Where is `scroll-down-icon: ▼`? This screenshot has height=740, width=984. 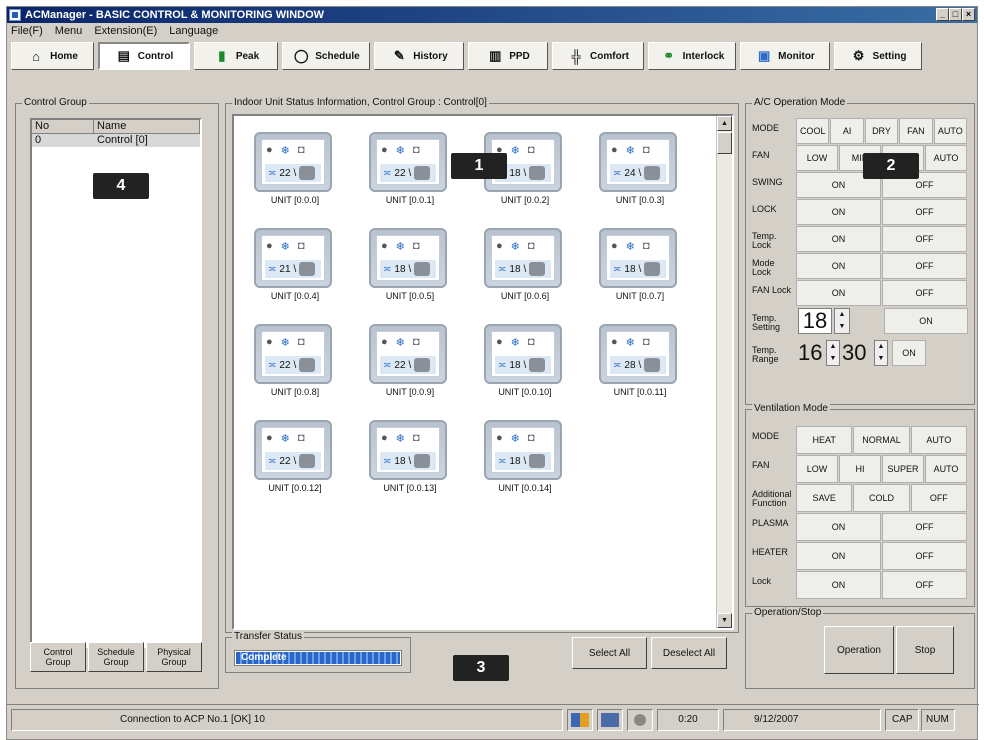
scroll-down-icon: ▼ is located at coordinates (724, 620).